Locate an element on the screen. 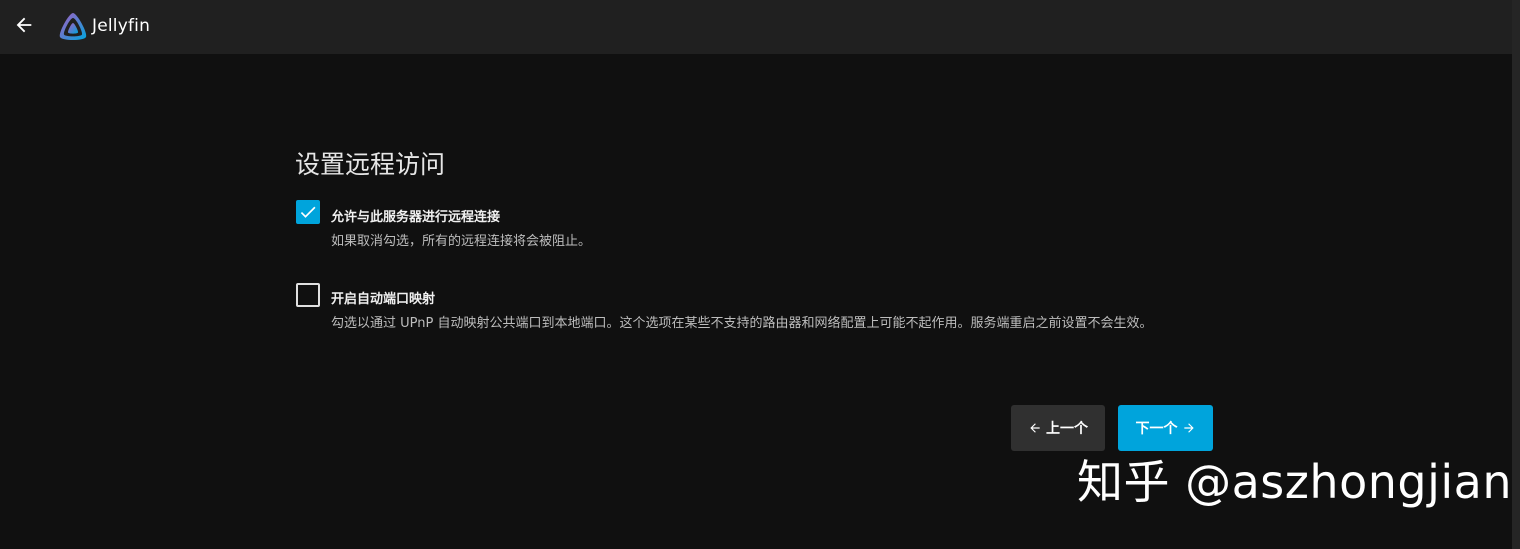 This screenshot has height=549, width=1520. check-icon is located at coordinates (308, 212).